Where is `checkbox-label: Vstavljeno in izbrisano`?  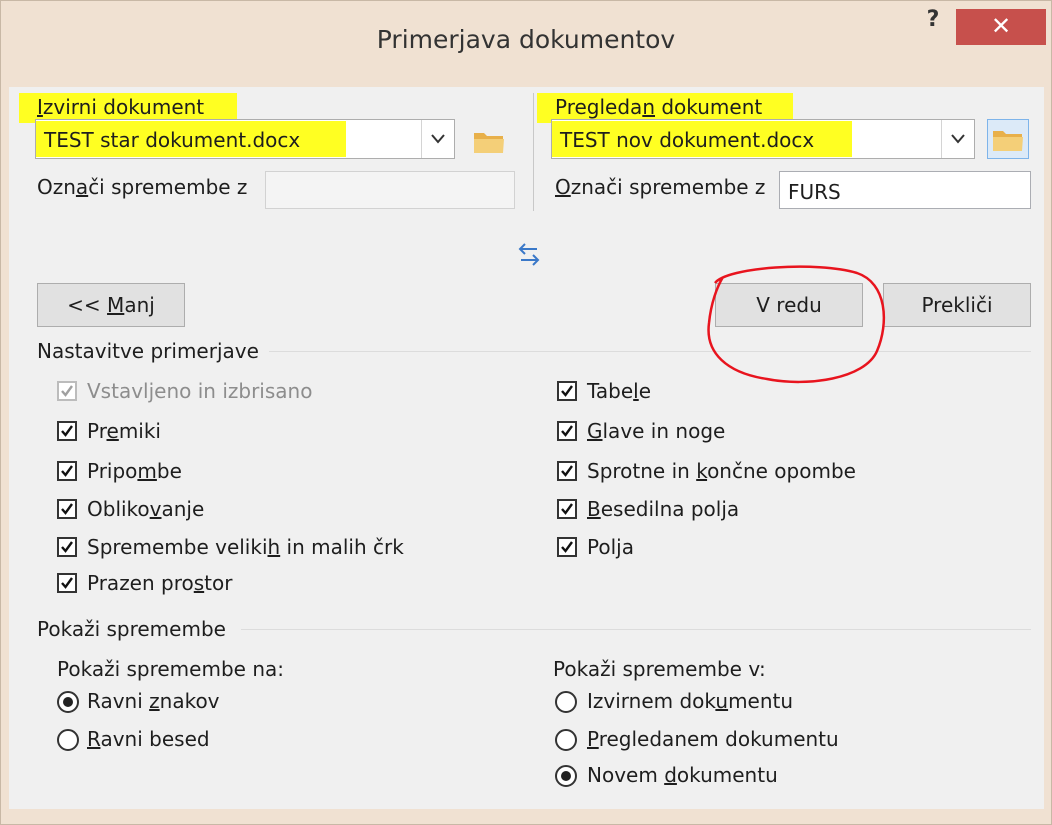
checkbox-label: Vstavljeno in izbrisano is located at coordinates (200, 391).